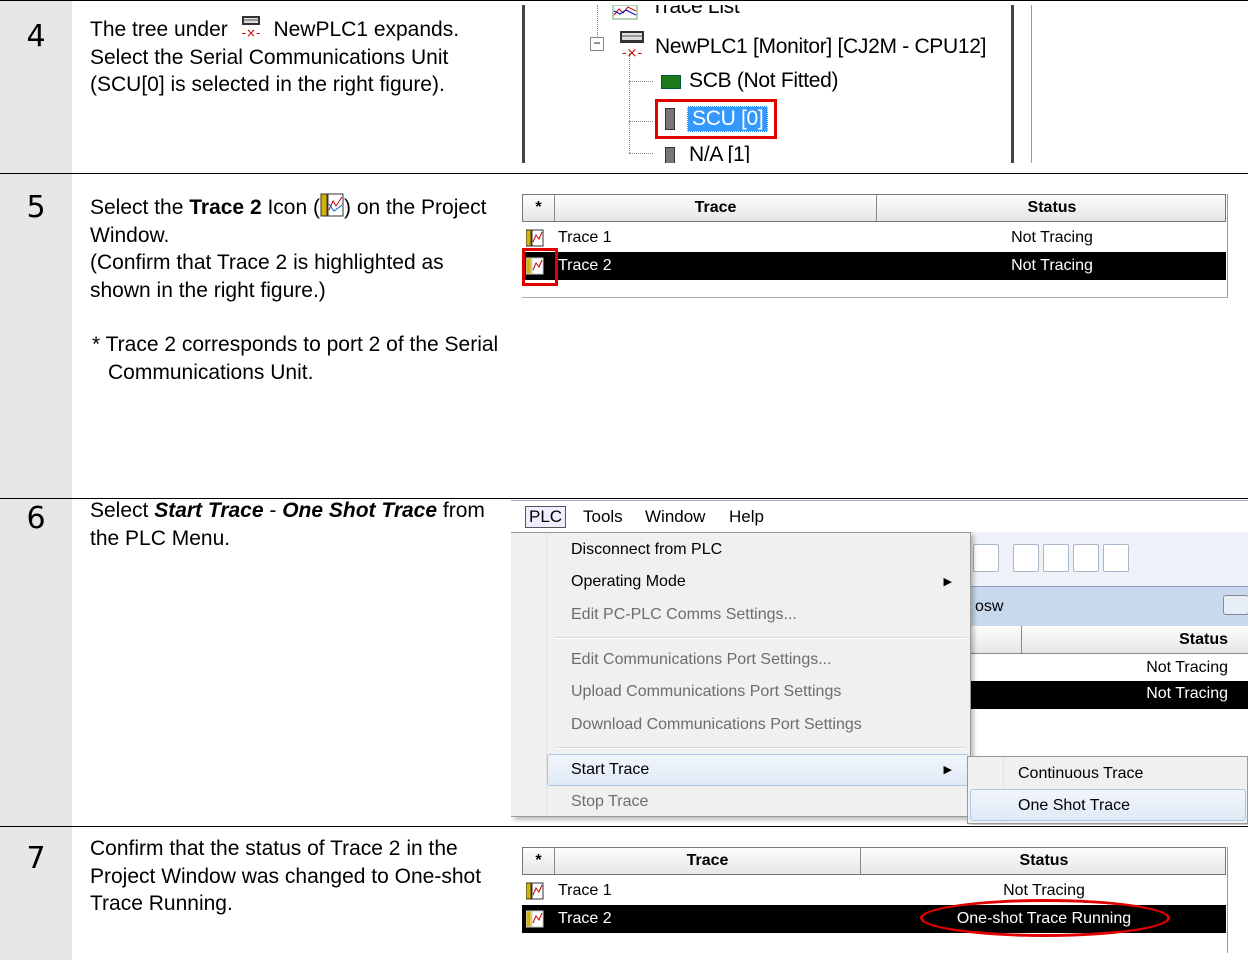  Describe the element at coordinates (597, 44) in the screenshot. I see `collapse-toggle: −` at that location.